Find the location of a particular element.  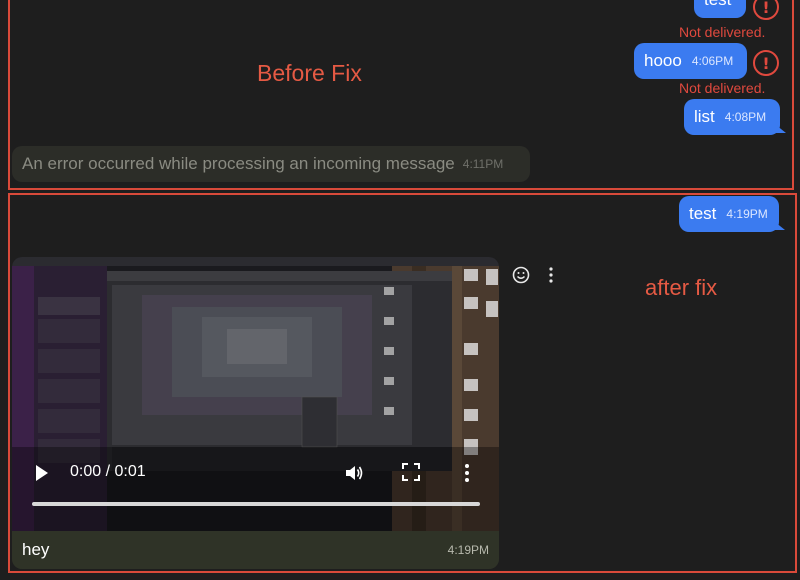

smiley-icon is located at coordinates (521, 277).